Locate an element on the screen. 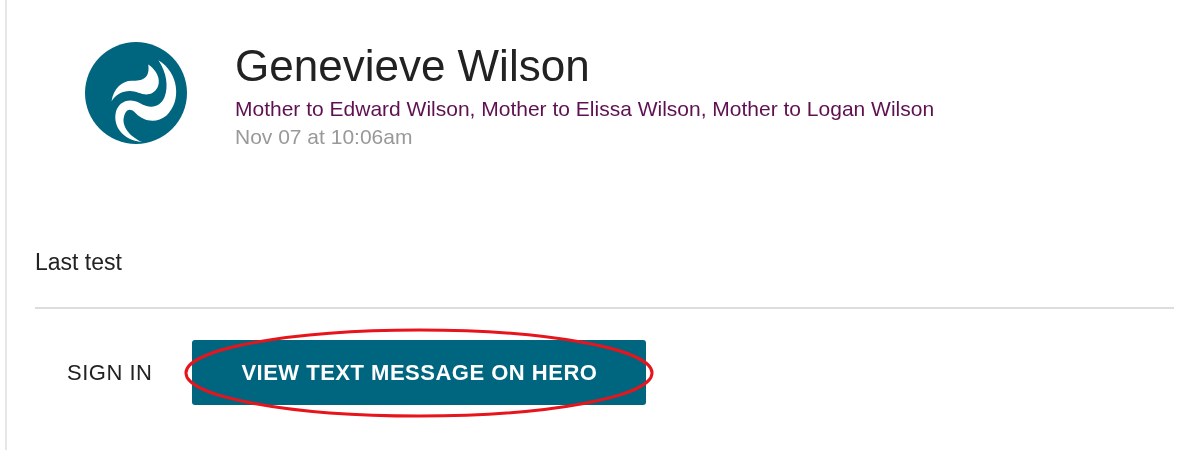  logo-icon is located at coordinates (136, 93).